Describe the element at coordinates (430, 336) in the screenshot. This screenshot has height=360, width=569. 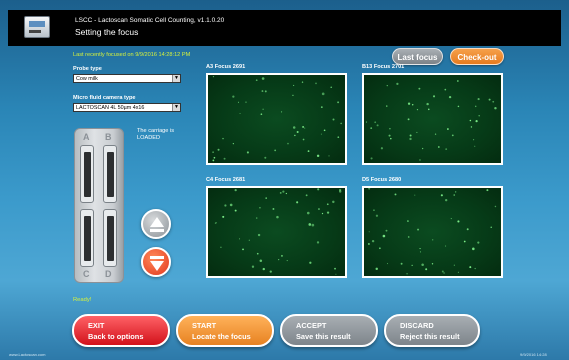
I see `discard-button-subtitle: Reject this result` at that location.